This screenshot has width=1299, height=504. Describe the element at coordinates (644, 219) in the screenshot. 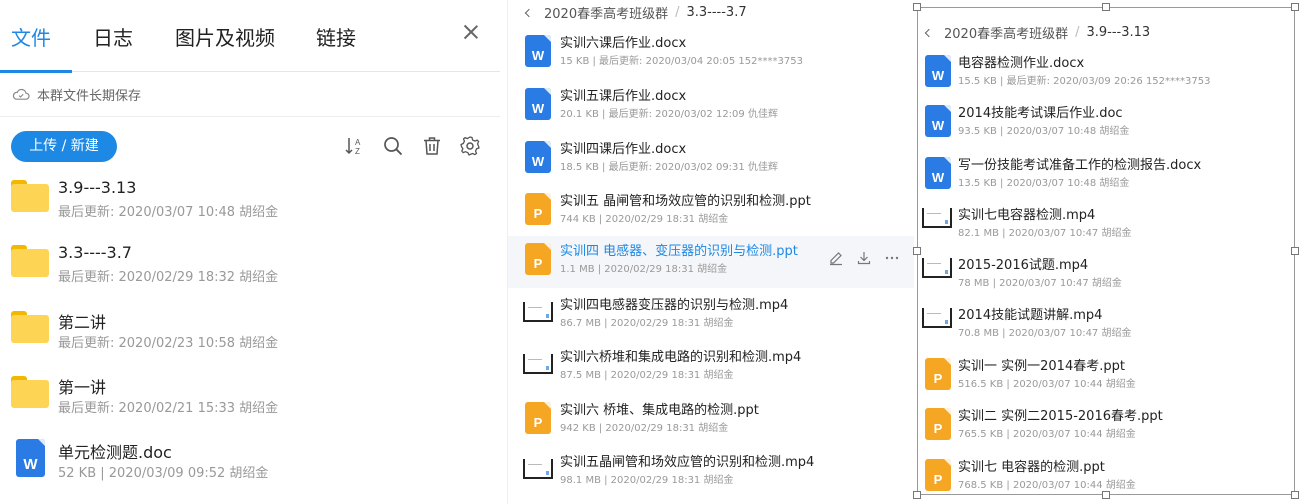

I see `file-meta: 744 KB | 2020/02/29 18:31 胡绍金` at that location.